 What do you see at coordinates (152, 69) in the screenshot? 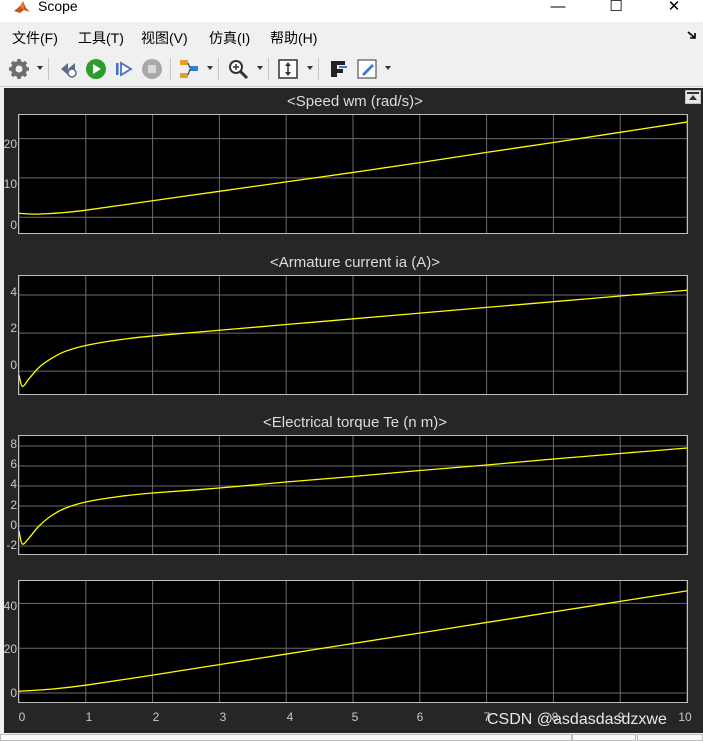
I see `stop-icon` at bounding box center [152, 69].